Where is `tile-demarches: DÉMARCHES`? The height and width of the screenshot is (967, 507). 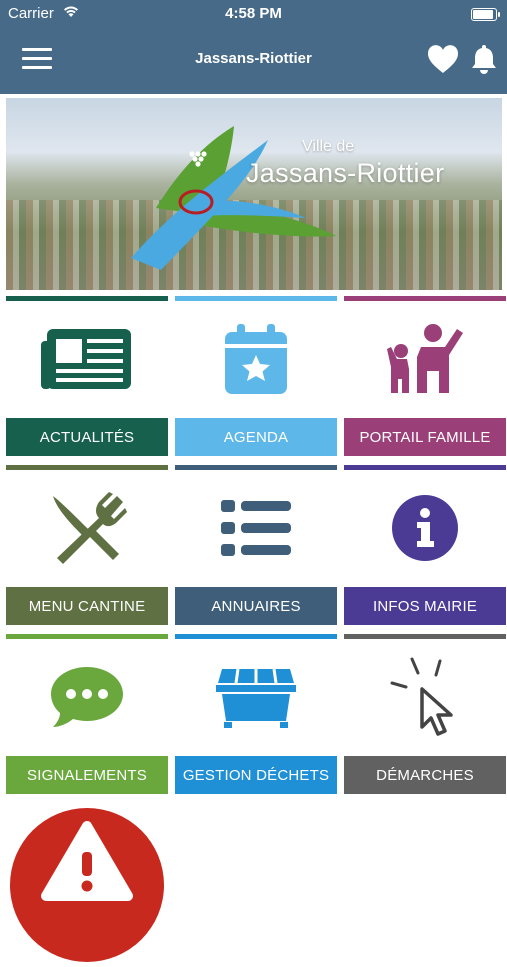 tile-demarches: DÉMARCHES is located at coordinates (425, 714).